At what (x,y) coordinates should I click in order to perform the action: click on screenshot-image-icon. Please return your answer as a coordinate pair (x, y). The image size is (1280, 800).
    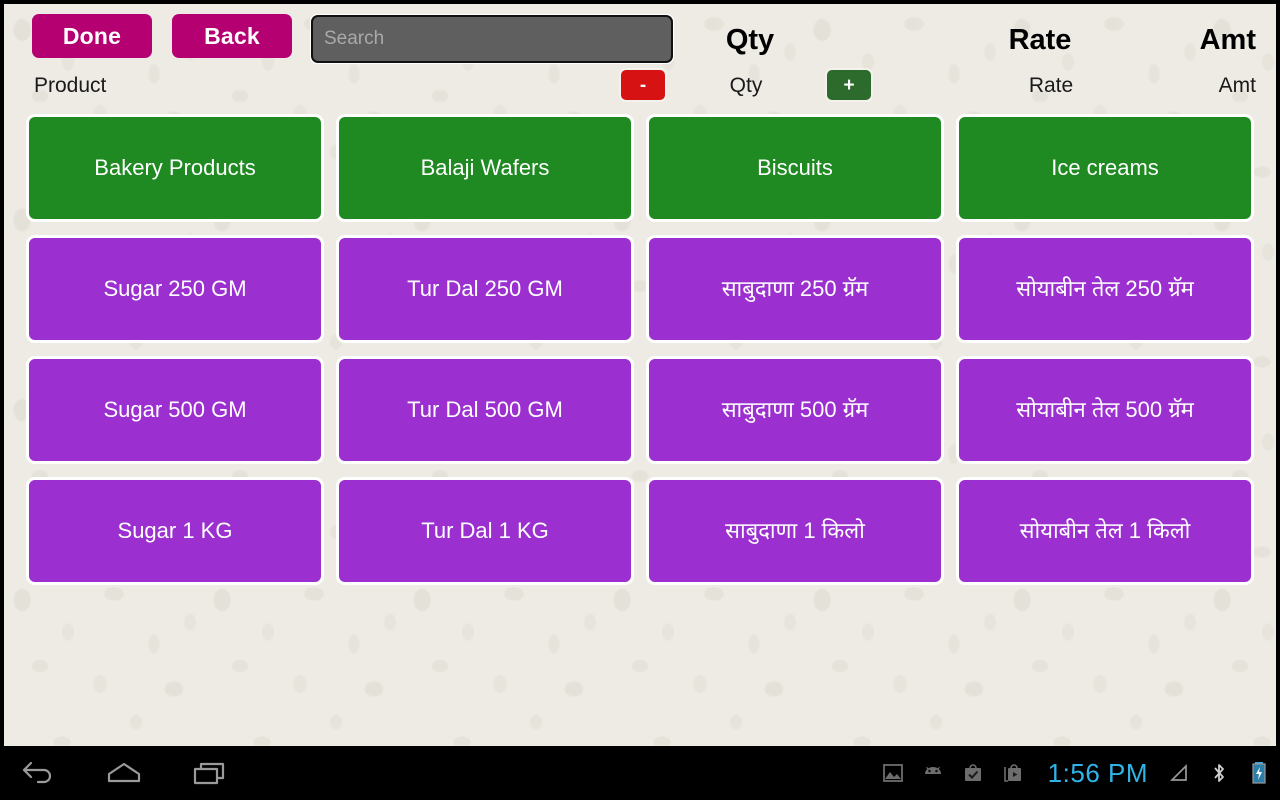
    Looking at the image, I should click on (893, 773).